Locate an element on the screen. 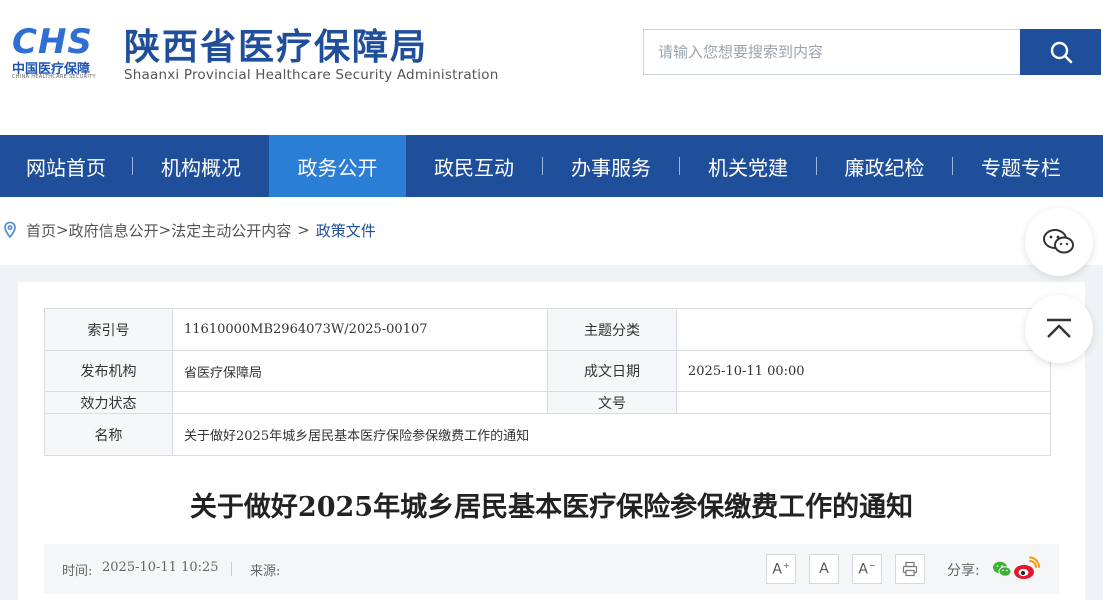 The width and height of the screenshot is (1103, 600). font-decrease-icon: A− is located at coordinates (867, 569).